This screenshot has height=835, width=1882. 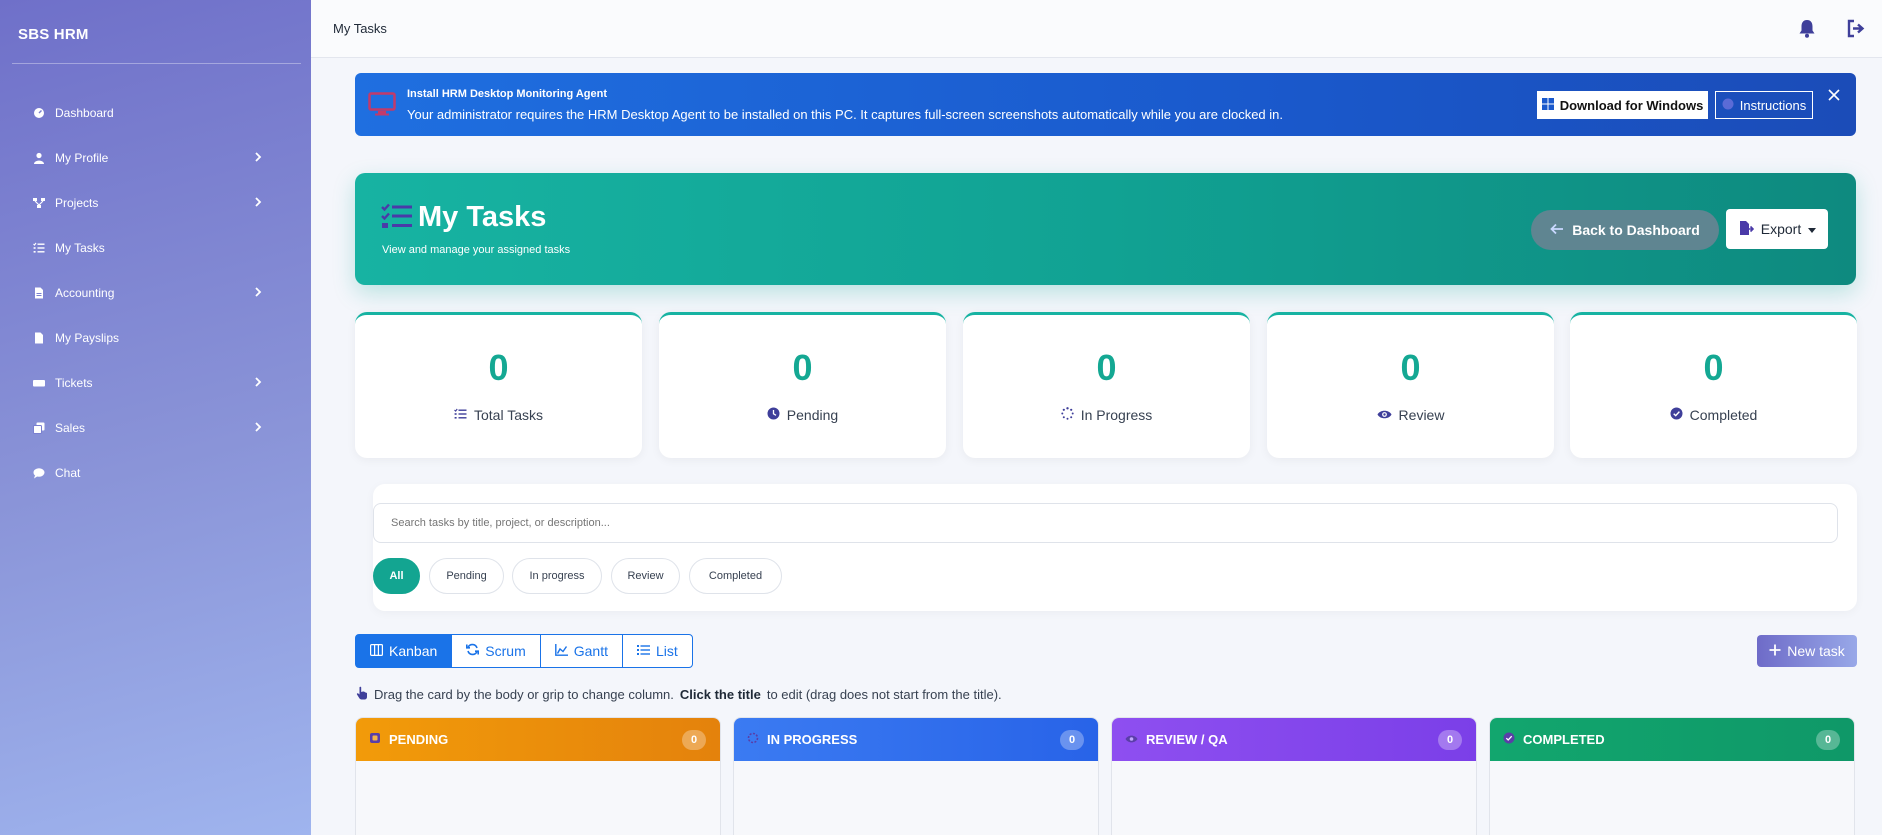 I want to click on export-button-label: Export, so click(x=1781, y=229).